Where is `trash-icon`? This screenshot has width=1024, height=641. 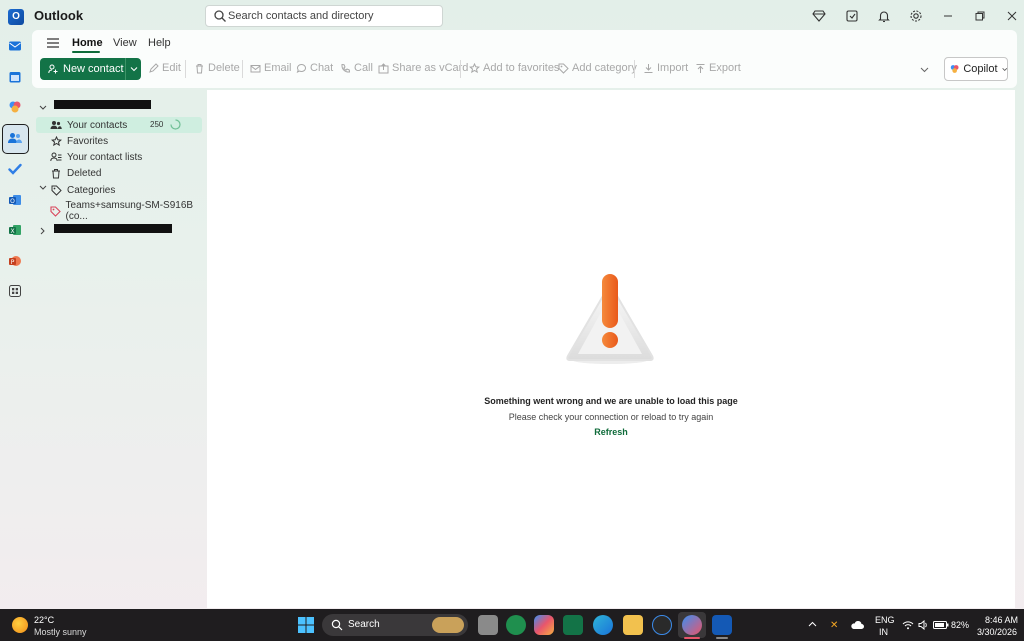
trash-icon is located at coordinates (56, 173).